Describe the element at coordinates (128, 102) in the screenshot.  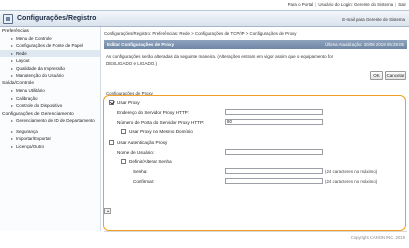
I see `use-proxy-label: Usar Proxy` at that location.